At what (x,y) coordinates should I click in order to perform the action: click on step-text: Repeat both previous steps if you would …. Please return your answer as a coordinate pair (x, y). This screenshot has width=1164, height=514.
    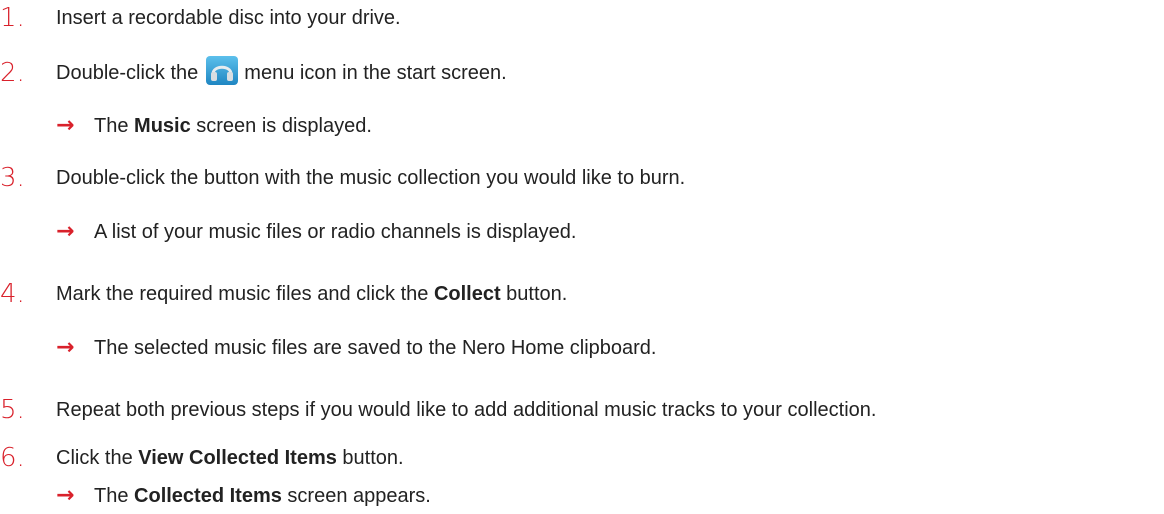
    Looking at the image, I should click on (466, 410).